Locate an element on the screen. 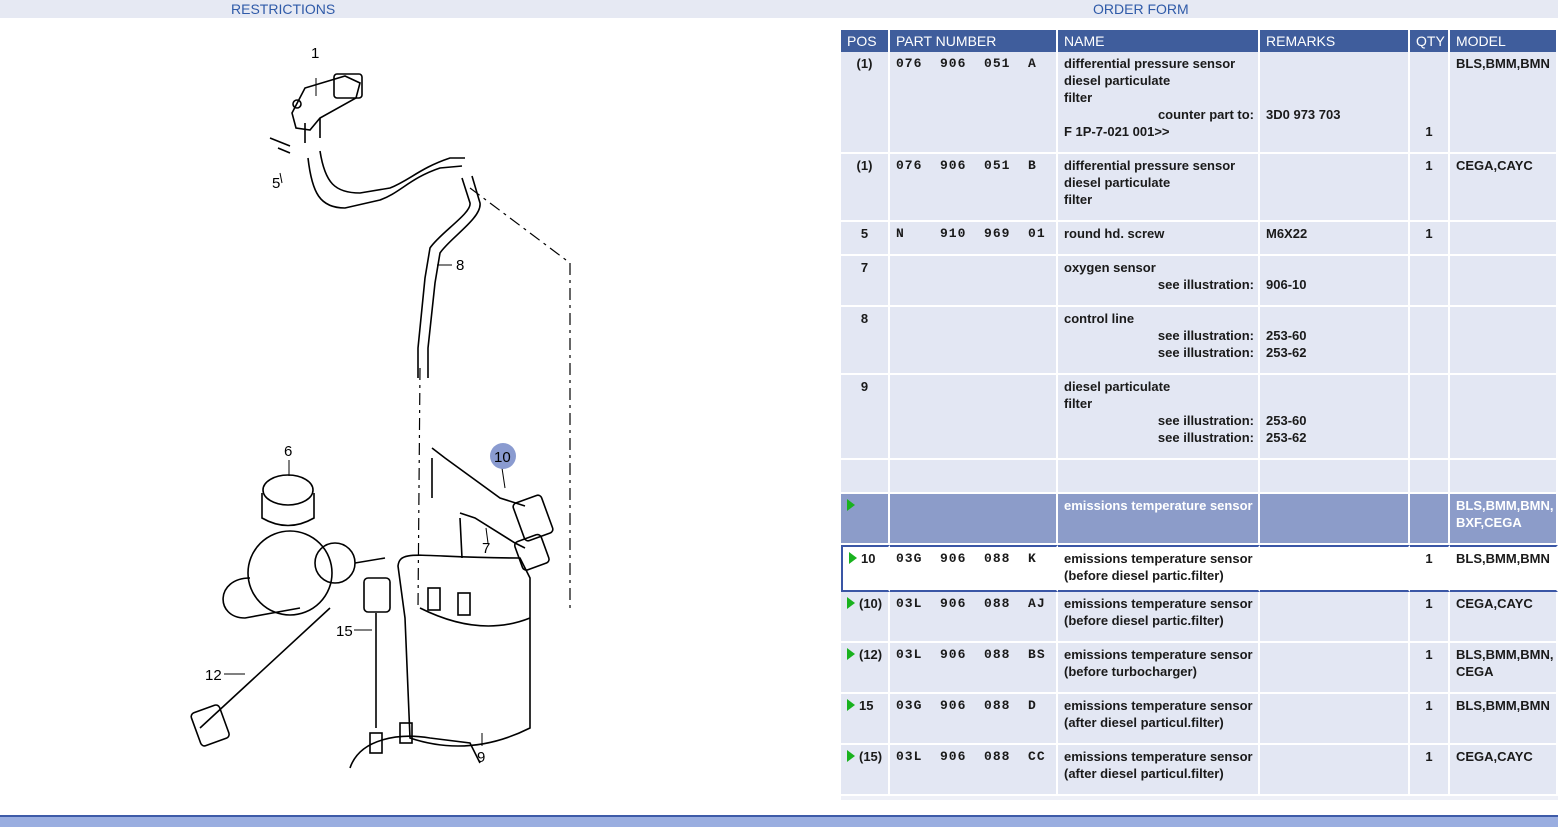 The height and width of the screenshot is (827, 1558). sensor-15-plug is located at coordinates (377, 595).